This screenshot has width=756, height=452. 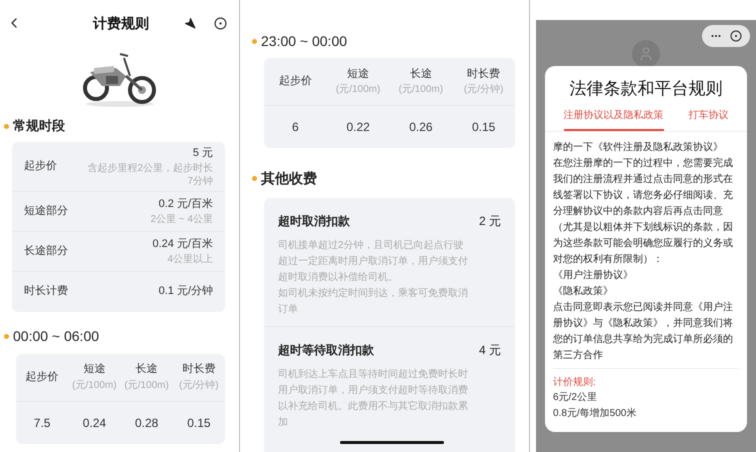 What do you see at coordinates (373, 261) in the screenshot?
I see `fee-description: 司机接单超过2分钟，且司机已向起点行驶超过一定距离时用户取消订单，用户须支付超时取消费以补偿给司机。` at bounding box center [373, 261].